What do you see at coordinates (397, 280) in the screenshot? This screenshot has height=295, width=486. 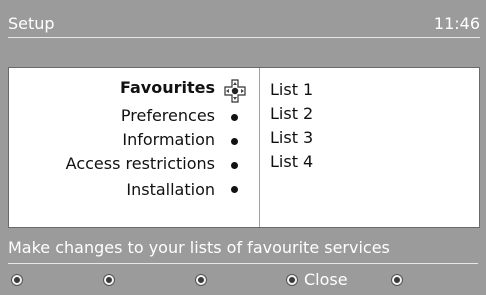 I see `option-button-icon` at bounding box center [397, 280].